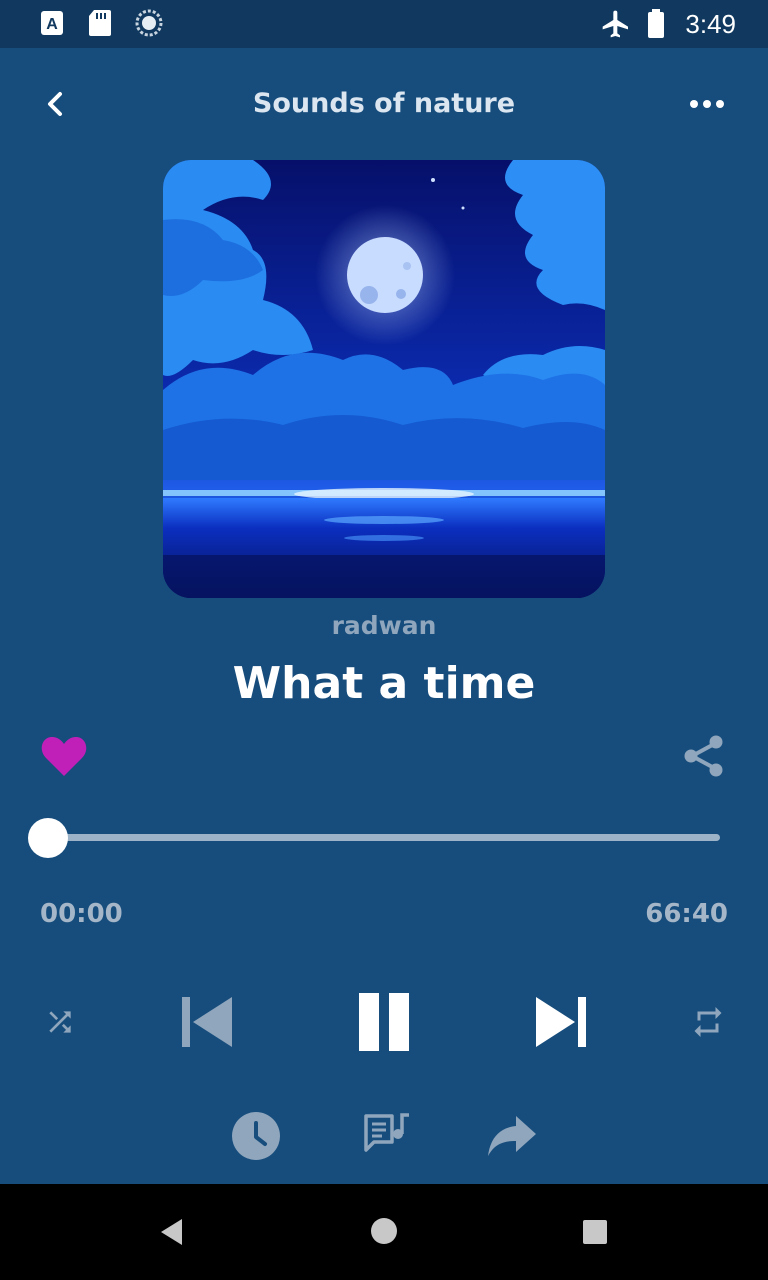 The height and width of the screenshot is (1280, 768). Describe the element at coordinates (560, 1022) in the screenshot. I see `skip-next-icon` at that location.